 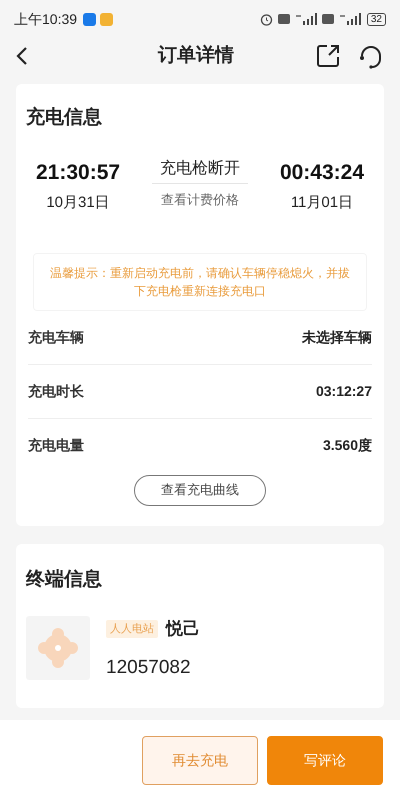 I want to click on station-thumbnail, so click(x=58, y=648).